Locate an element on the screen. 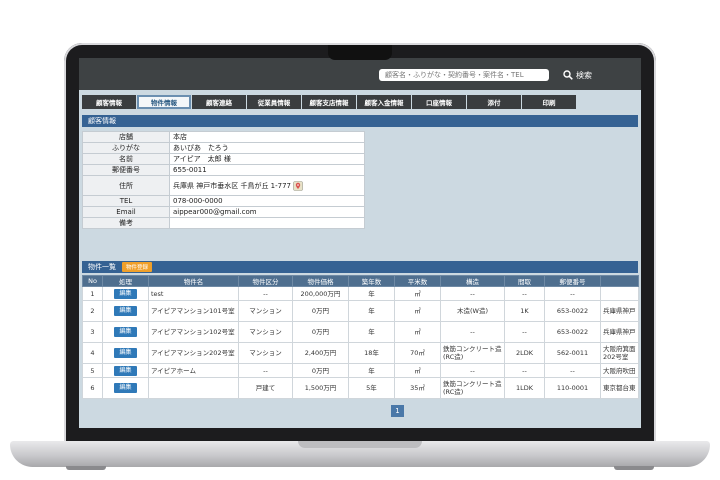  table-row: 1 編集 test -- 200,000万円 年 ㎡ -- -- -- is located at coordinates (360, 293).